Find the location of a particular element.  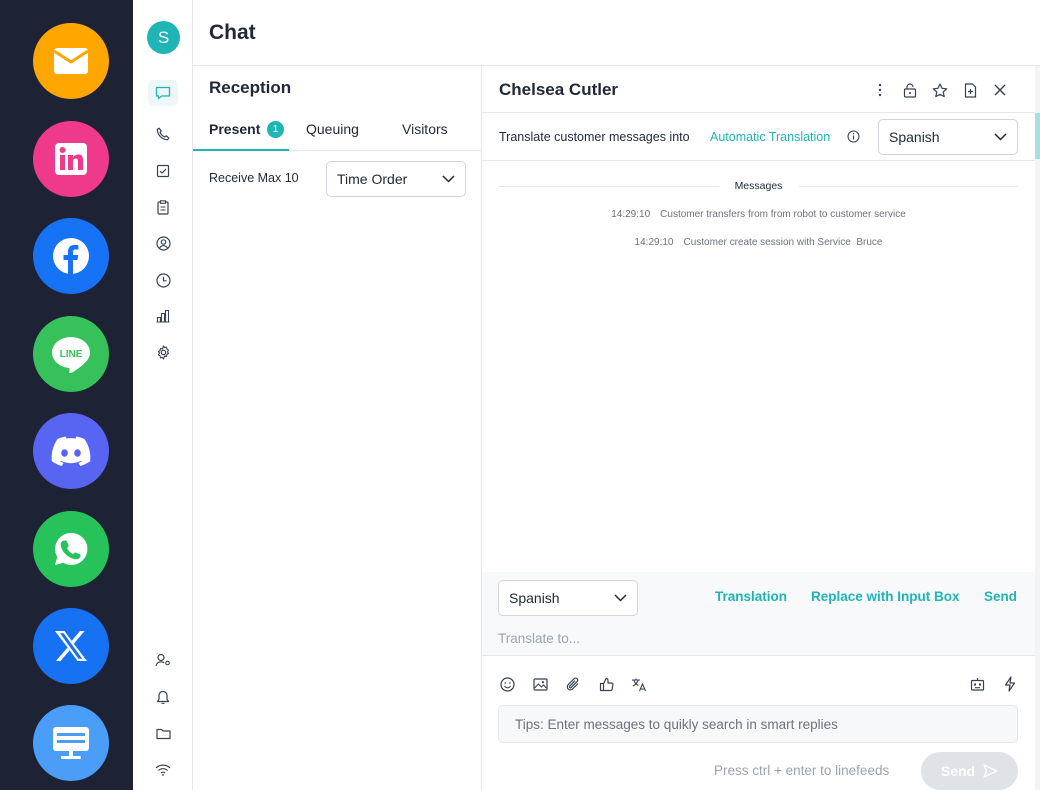

active-tab-indicator is located at coordinates (241, 150).